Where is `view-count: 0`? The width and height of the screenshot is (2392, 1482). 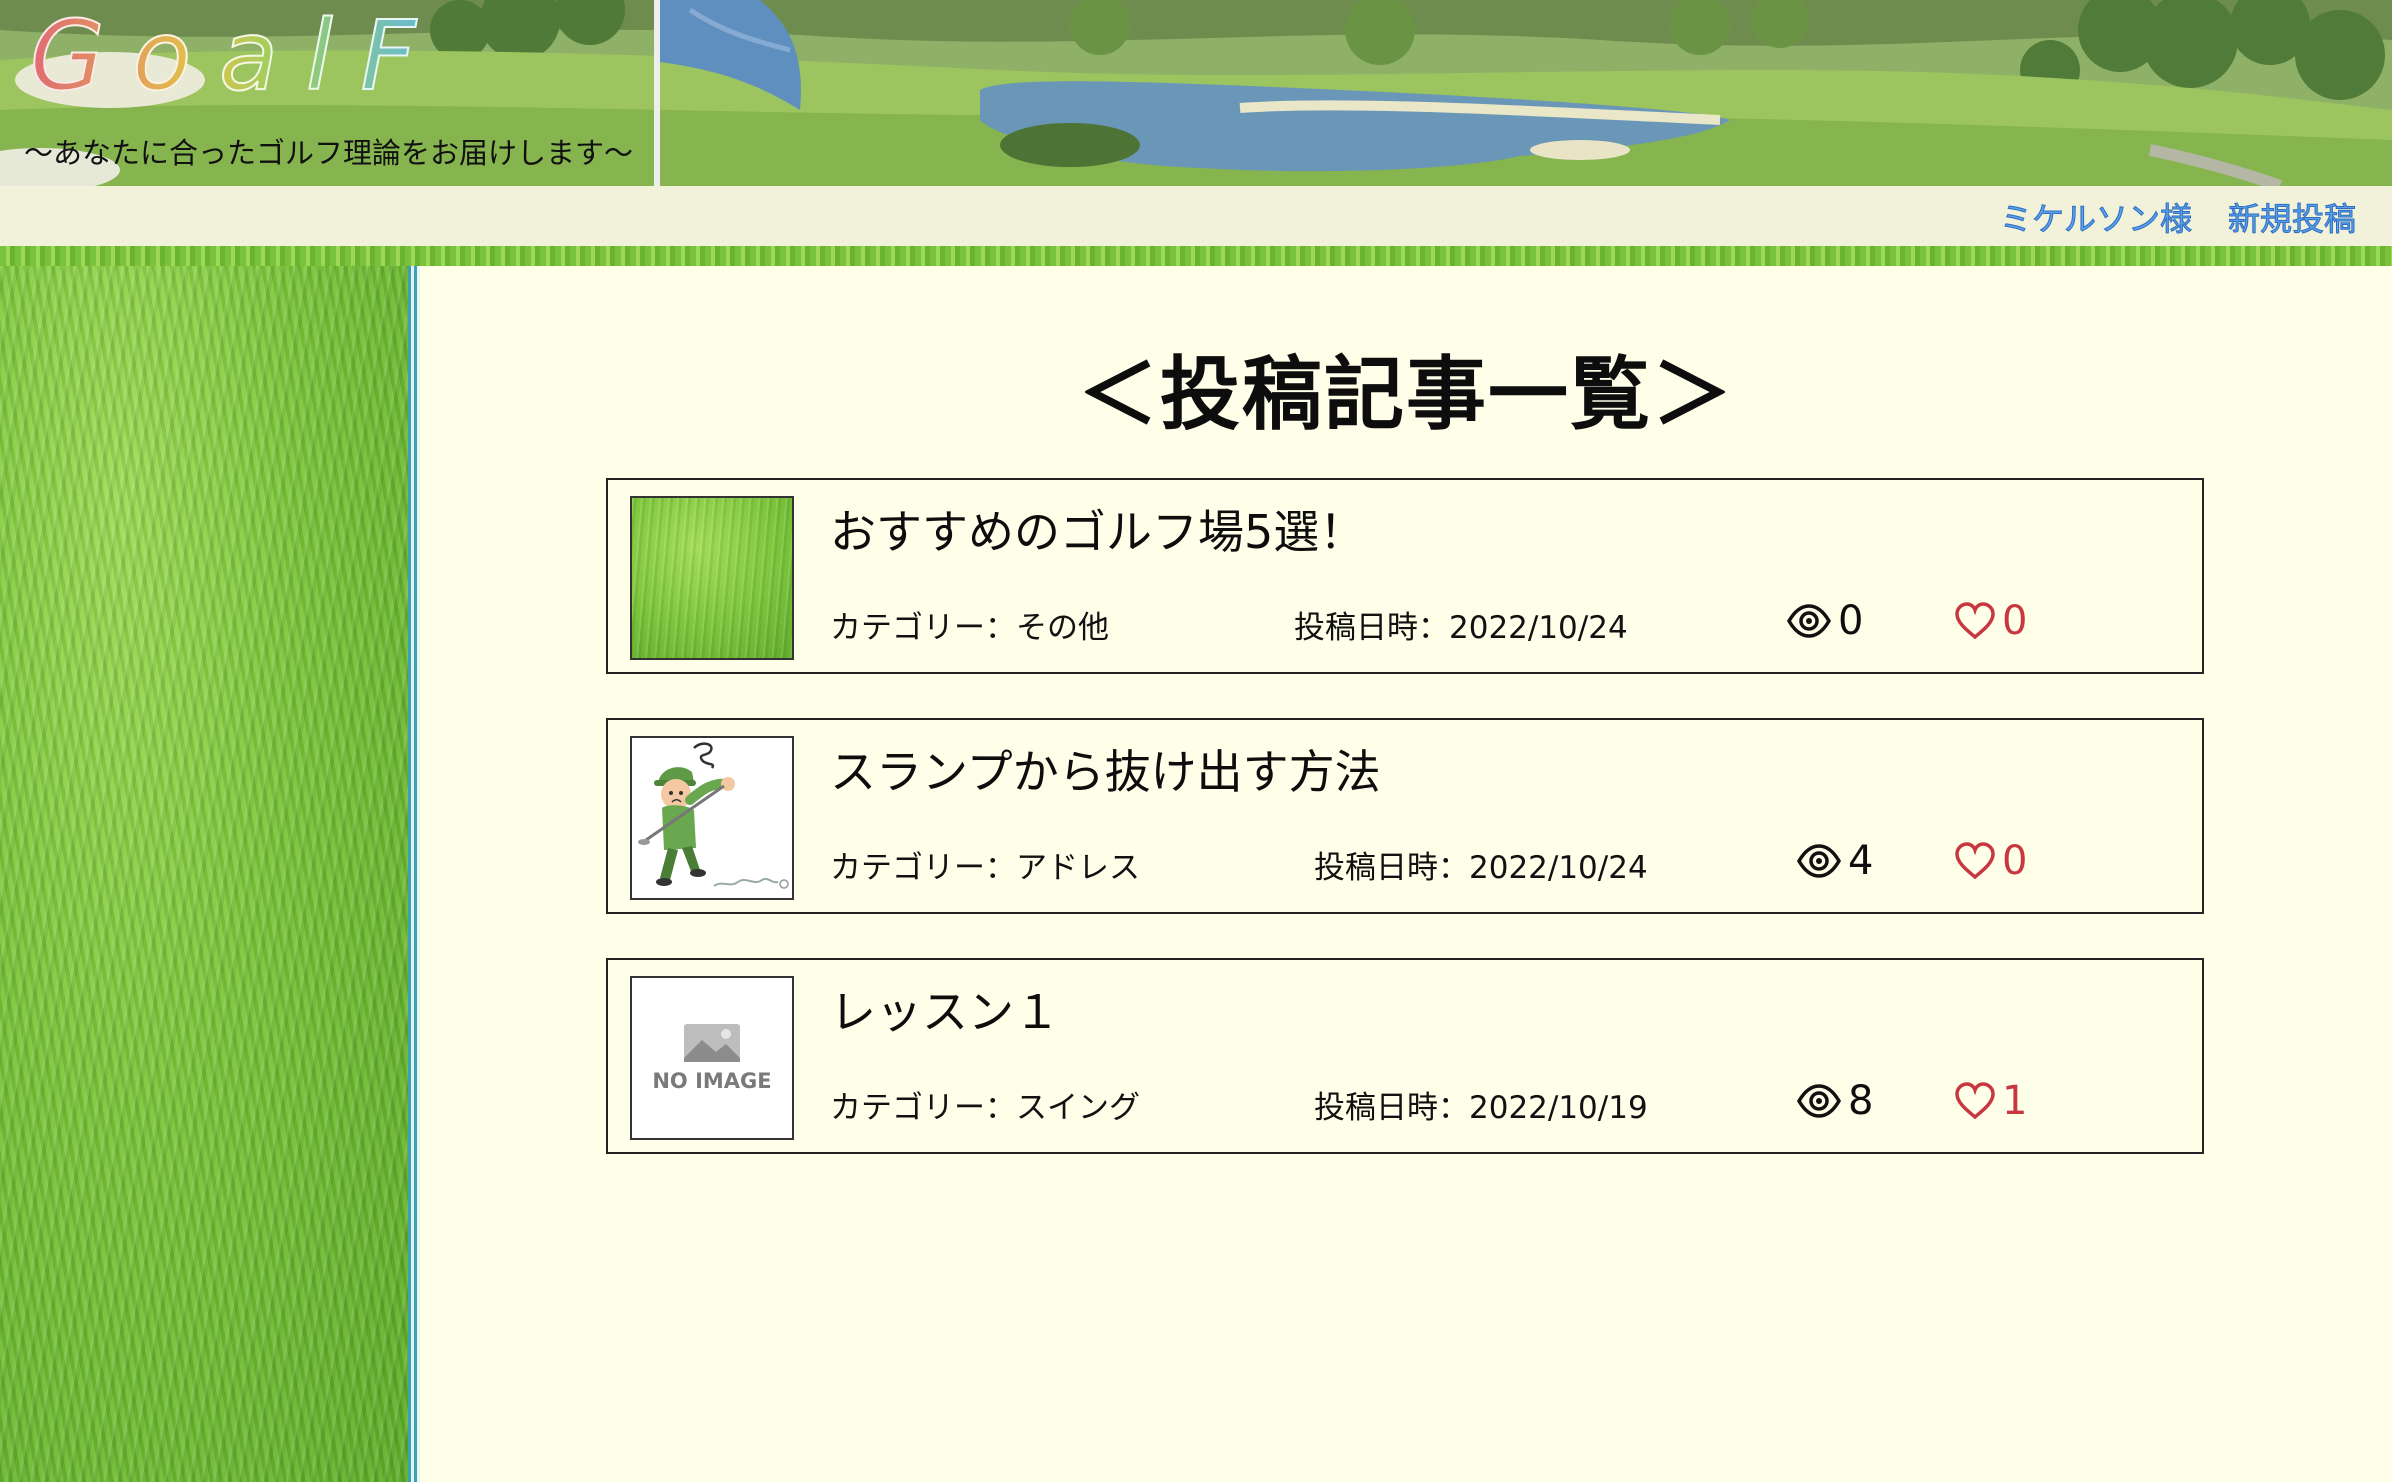 view-count: 0 is located at coordinates (1851, 621).